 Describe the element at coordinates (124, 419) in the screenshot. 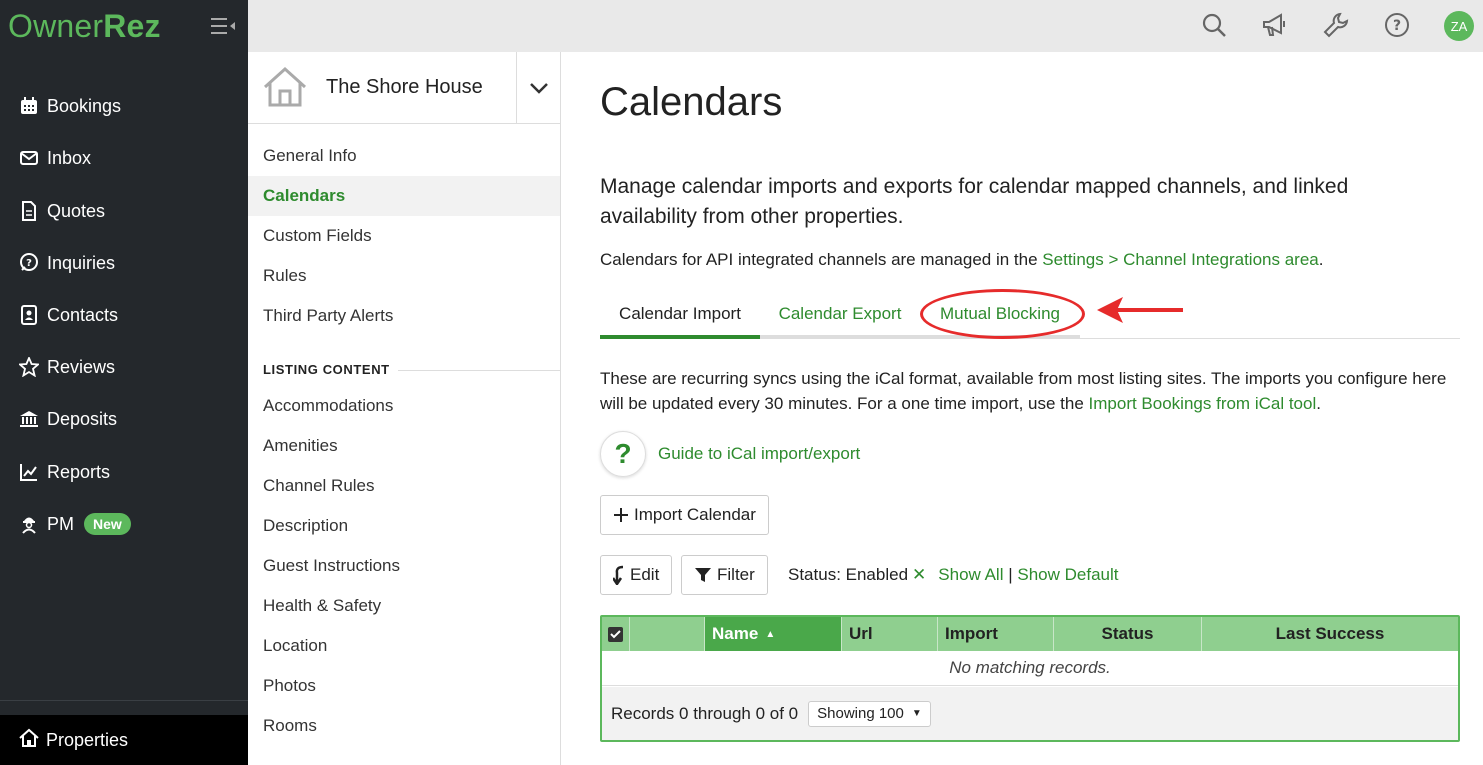

I see `nav-deposits: Deposits` at that location.